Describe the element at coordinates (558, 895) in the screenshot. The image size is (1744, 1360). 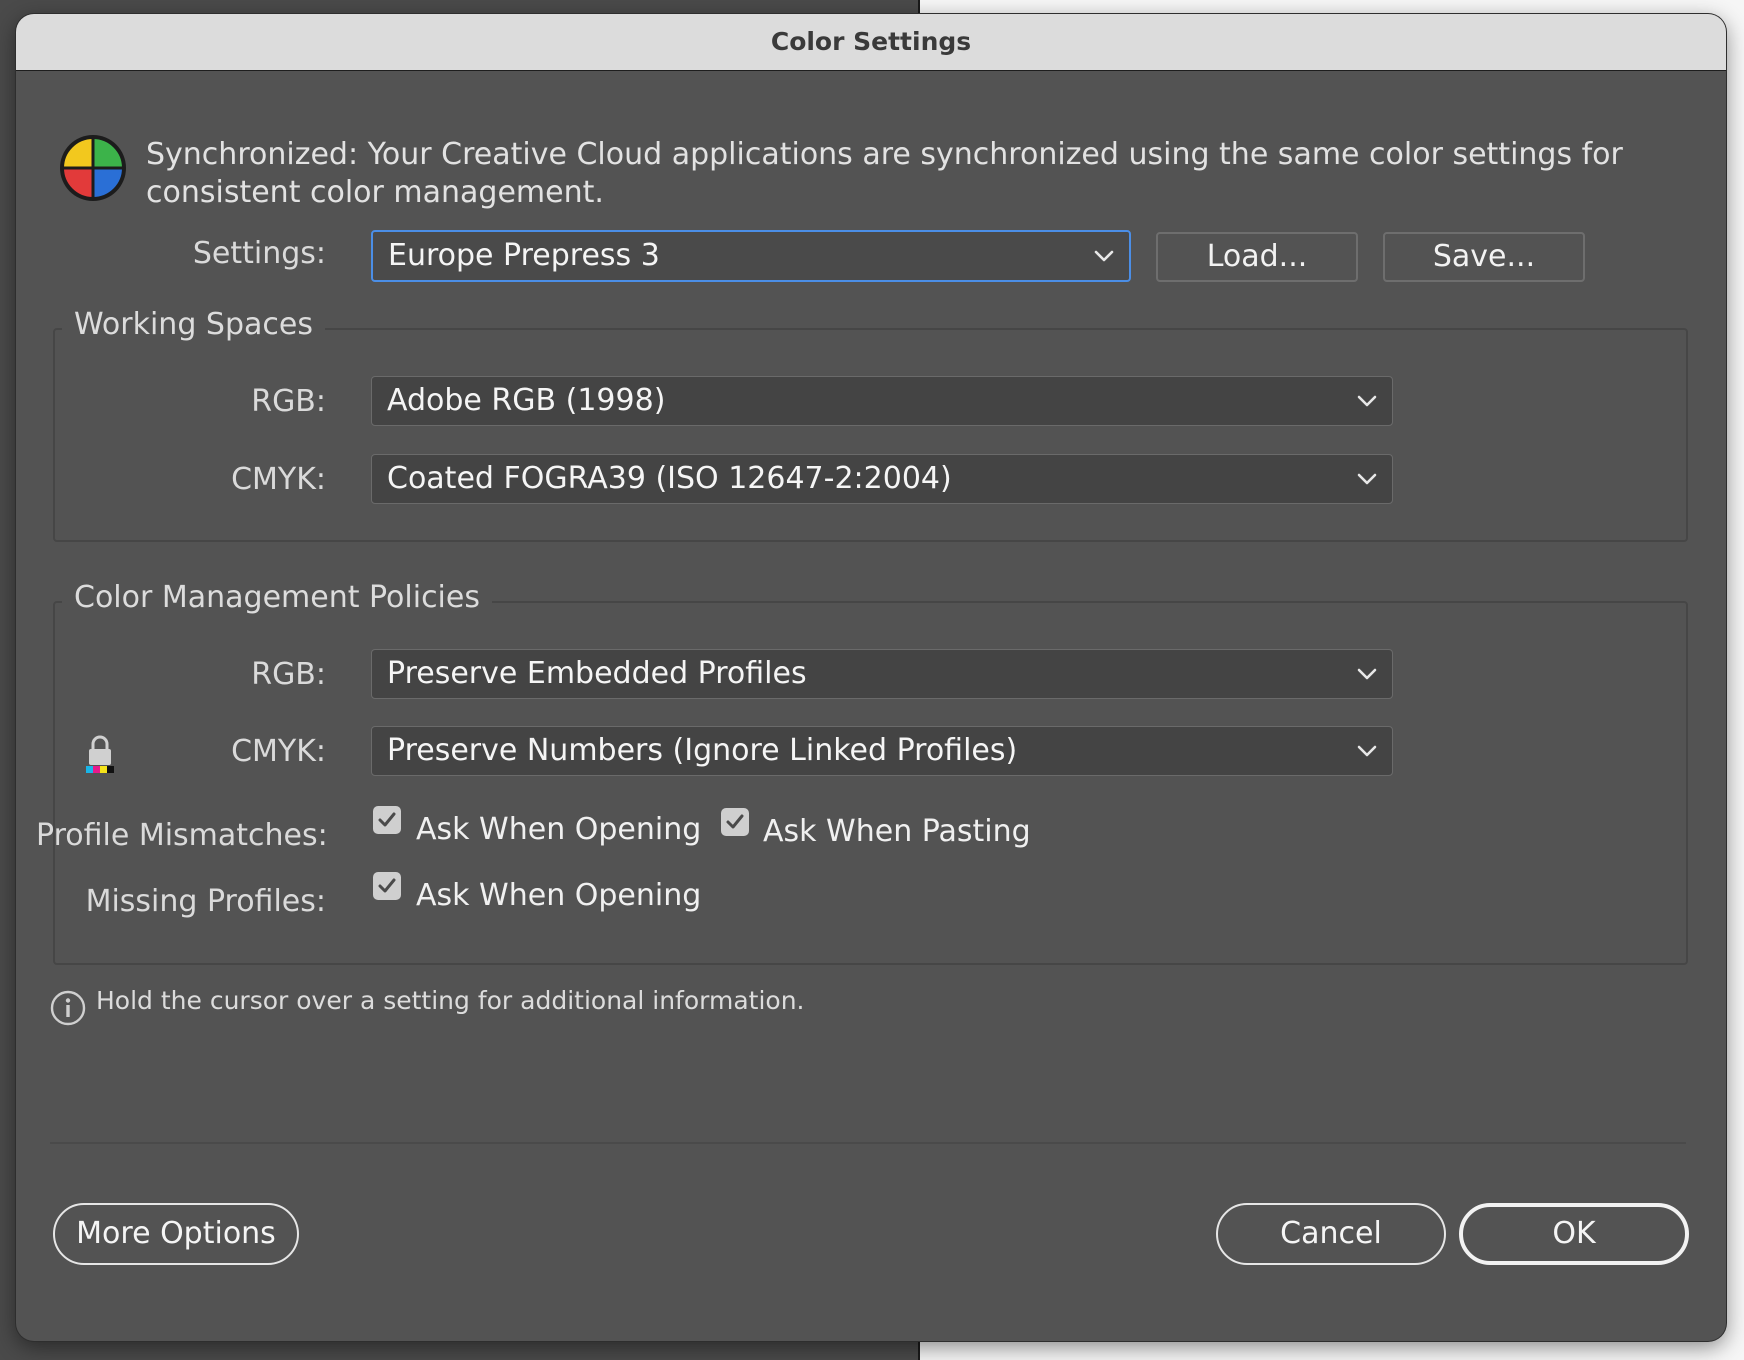
I see `missing-ask-opening-label: Ask When Opening` at that location.